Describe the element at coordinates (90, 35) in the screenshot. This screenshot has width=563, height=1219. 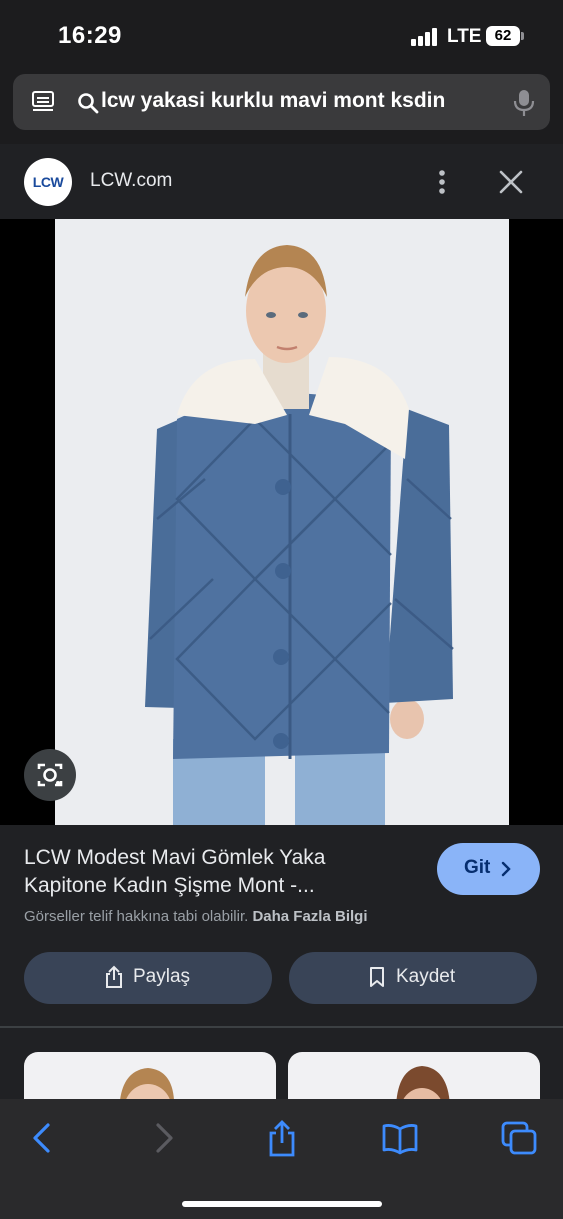
I see `status-time: 16:29` at that location.